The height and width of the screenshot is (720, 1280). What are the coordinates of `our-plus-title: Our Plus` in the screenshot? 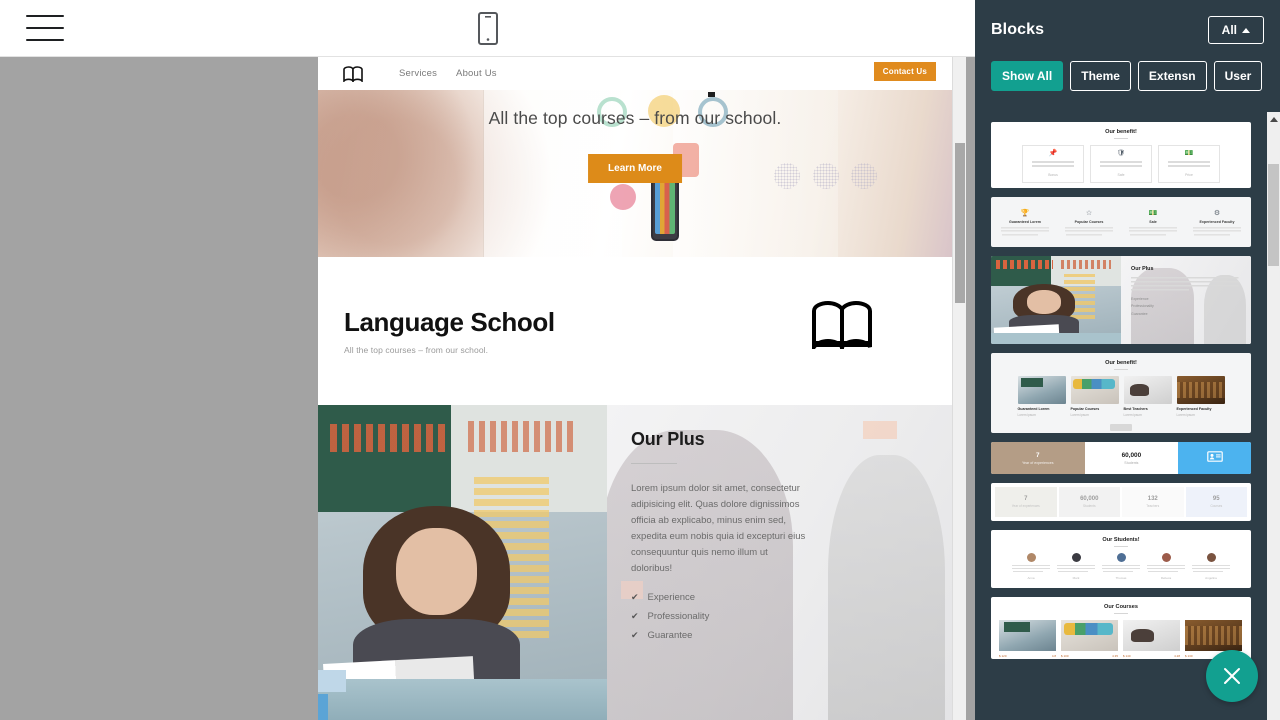 It's located at (668, 439).